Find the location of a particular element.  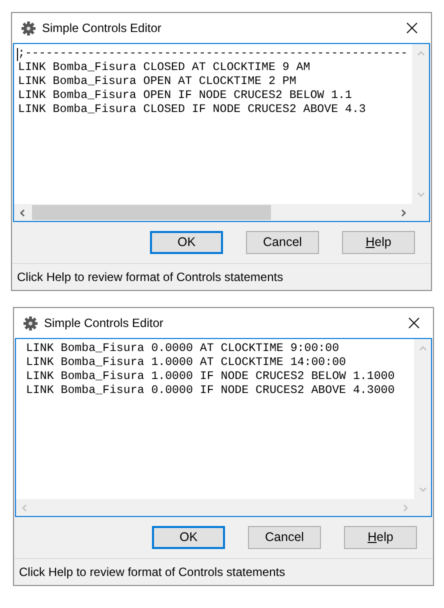

horizontal-scrollbar is located at coordinates (213, 212).